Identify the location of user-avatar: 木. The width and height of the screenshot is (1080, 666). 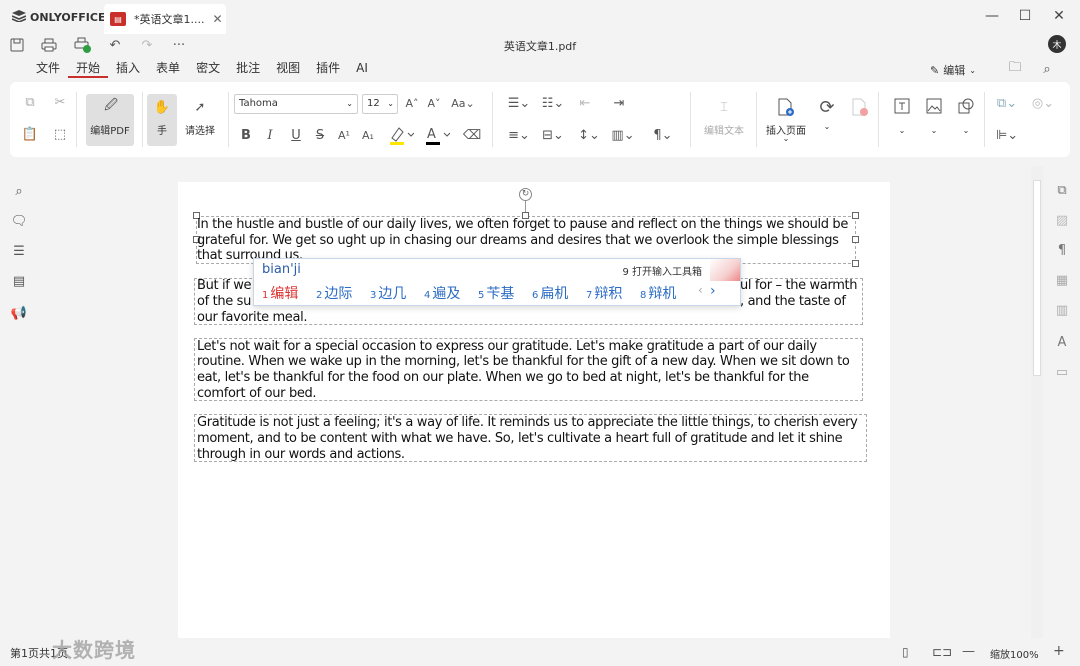
(1057, 44).